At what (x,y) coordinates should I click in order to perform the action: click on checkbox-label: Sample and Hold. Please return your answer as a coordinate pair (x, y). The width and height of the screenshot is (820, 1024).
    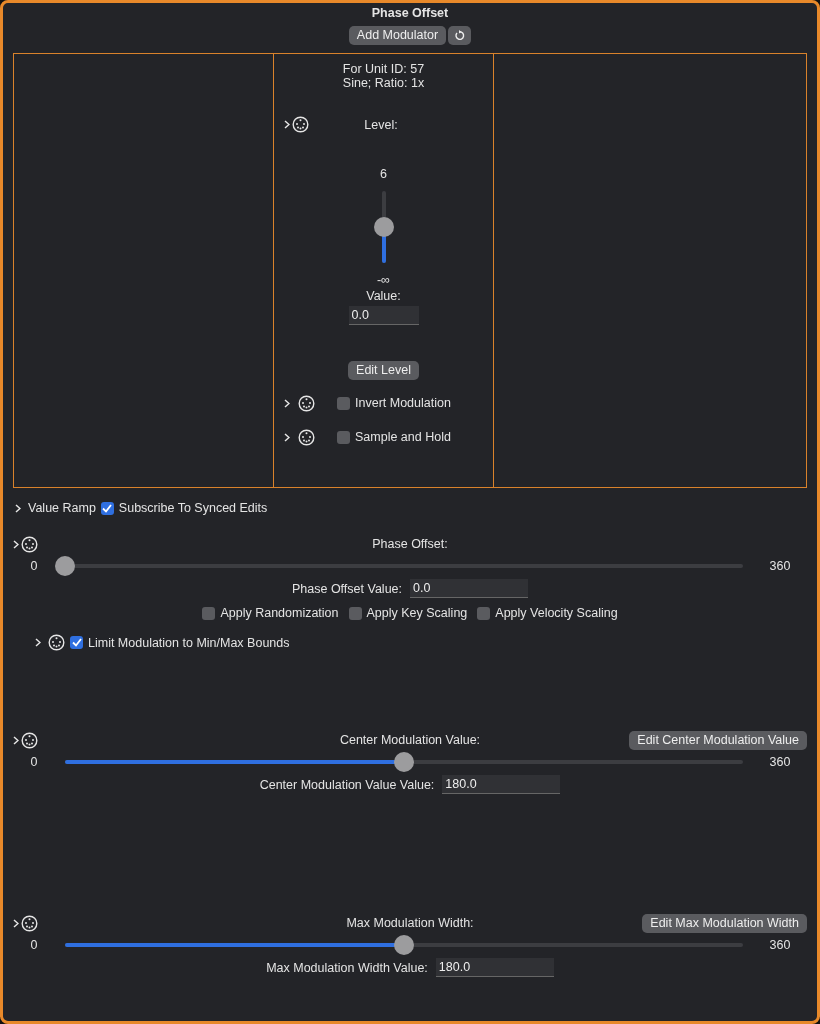
    Looking at the image, I should click on (403, 437).